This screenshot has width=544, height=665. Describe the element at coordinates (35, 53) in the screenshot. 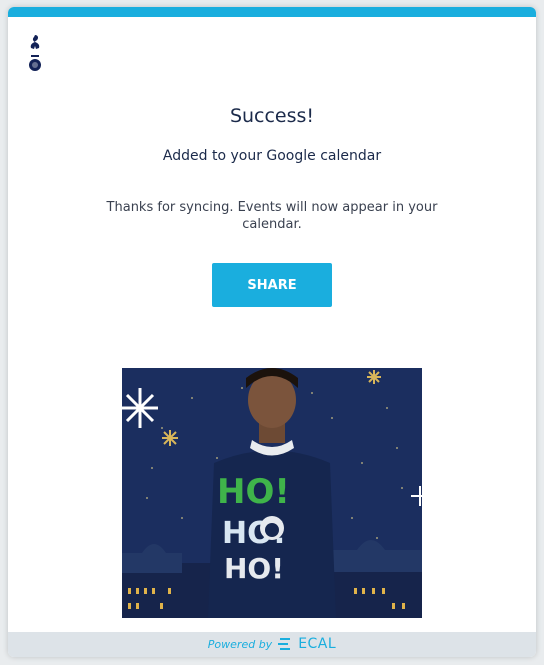

I see `cockerel-crest-icon` at that location.